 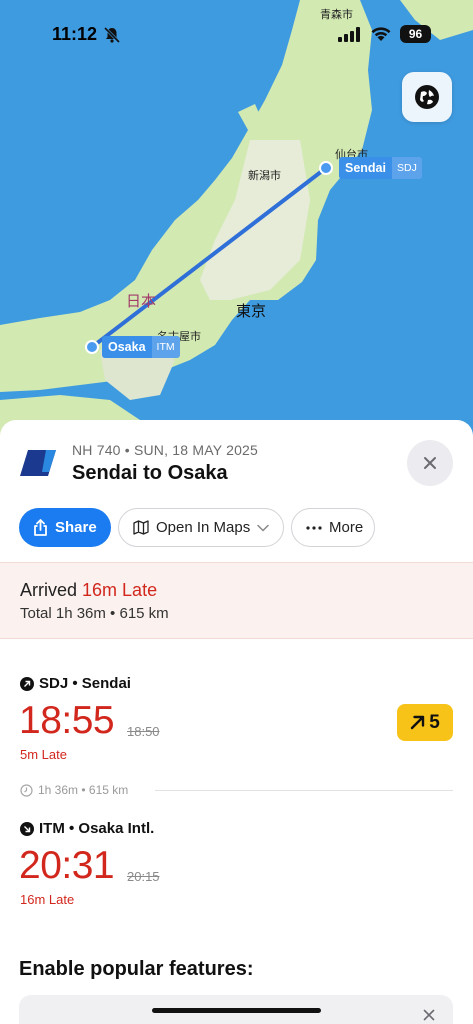 I want to click on departure-scheduled-time: 18:50, so click(x=143, y=731).